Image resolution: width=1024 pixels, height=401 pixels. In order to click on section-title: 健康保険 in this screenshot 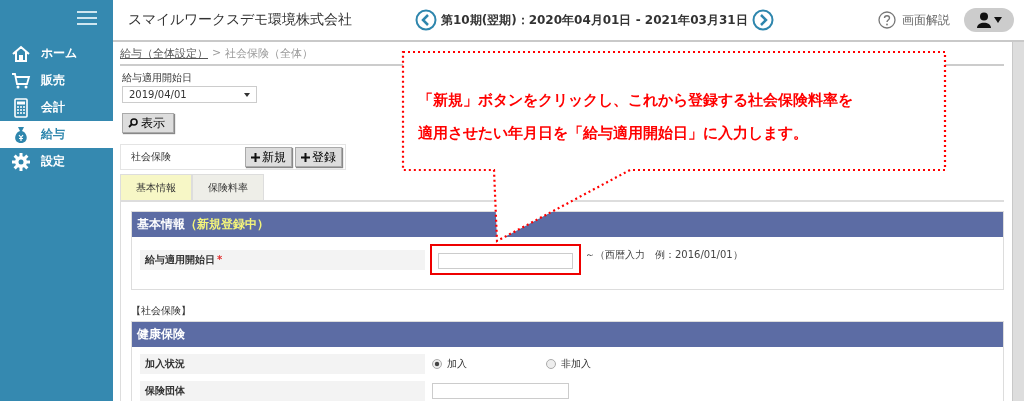, I will do `click(161, 334)`.